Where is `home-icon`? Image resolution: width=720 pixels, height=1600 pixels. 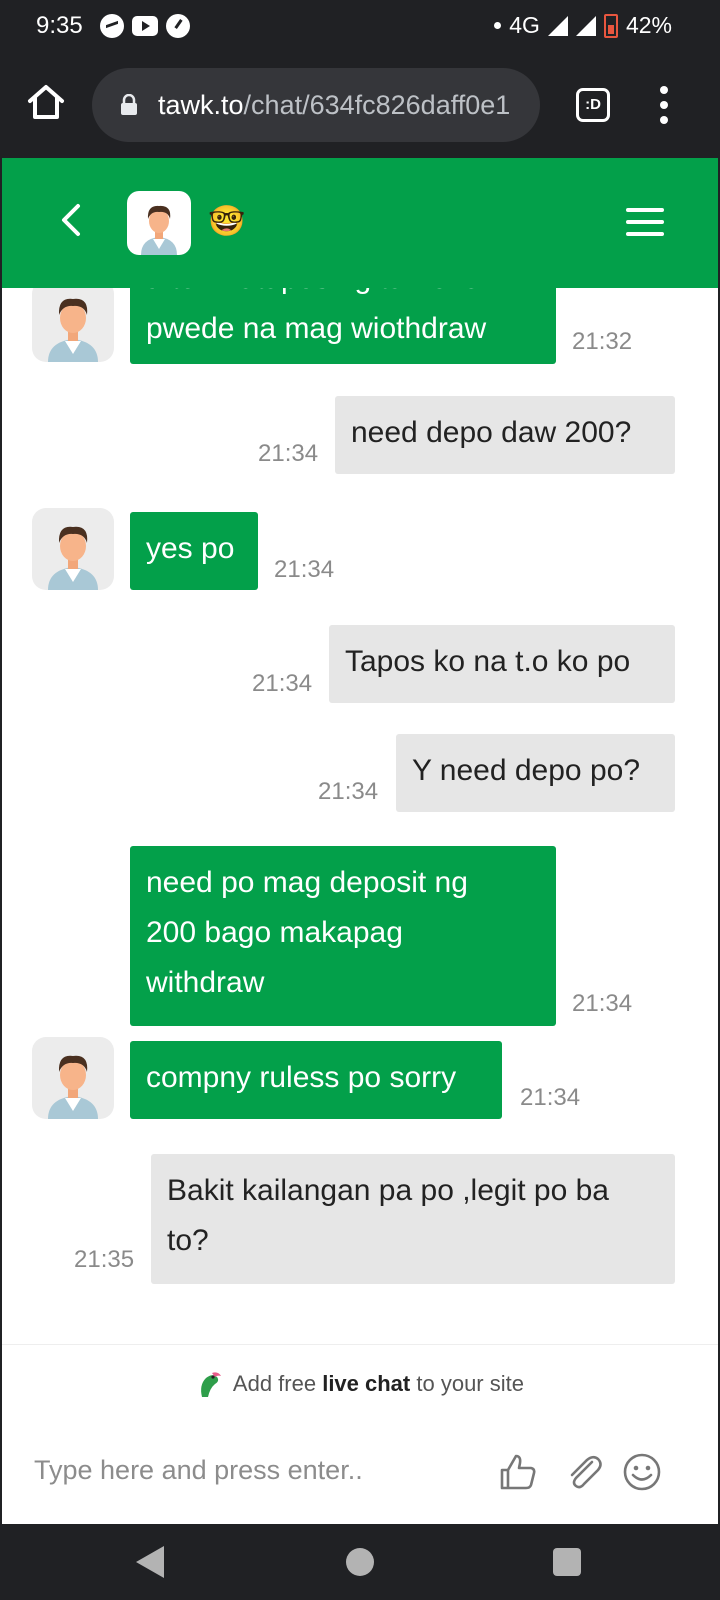 home-icon is located at coordinates (46, 102).